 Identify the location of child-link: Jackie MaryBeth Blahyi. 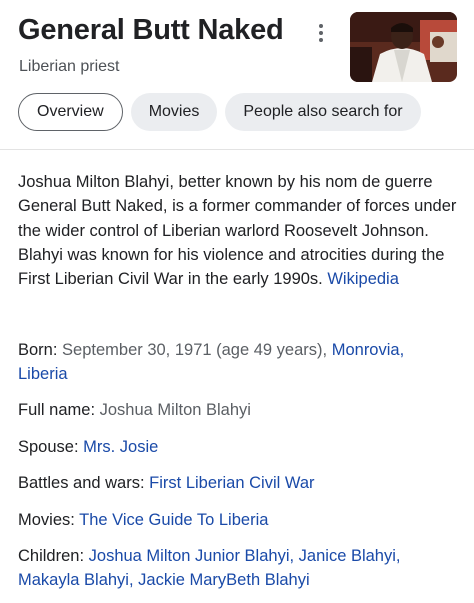
(224, 580).